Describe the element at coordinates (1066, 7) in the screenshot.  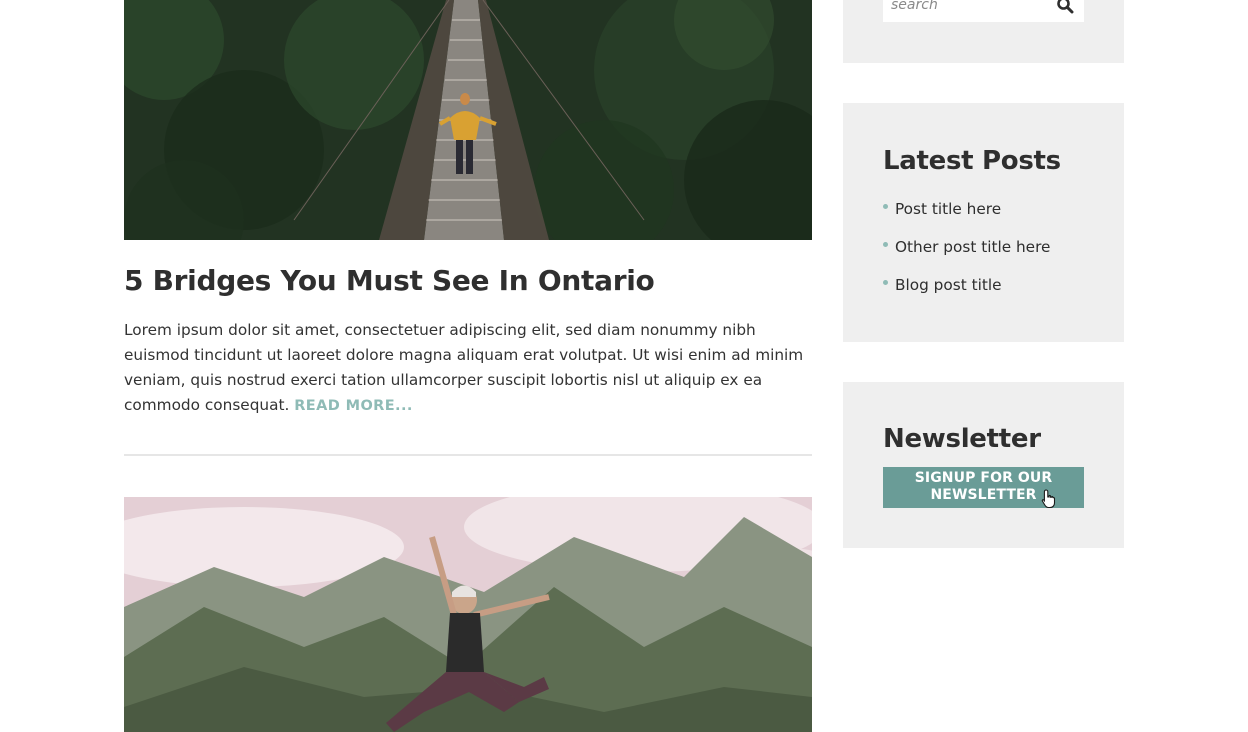
I see `search-icon` at that location.